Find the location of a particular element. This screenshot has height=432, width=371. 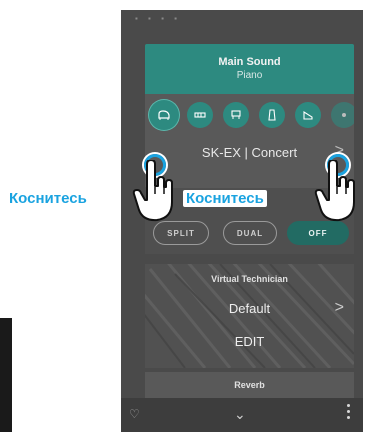

category-organ-button is located at coordinates (236, 115).